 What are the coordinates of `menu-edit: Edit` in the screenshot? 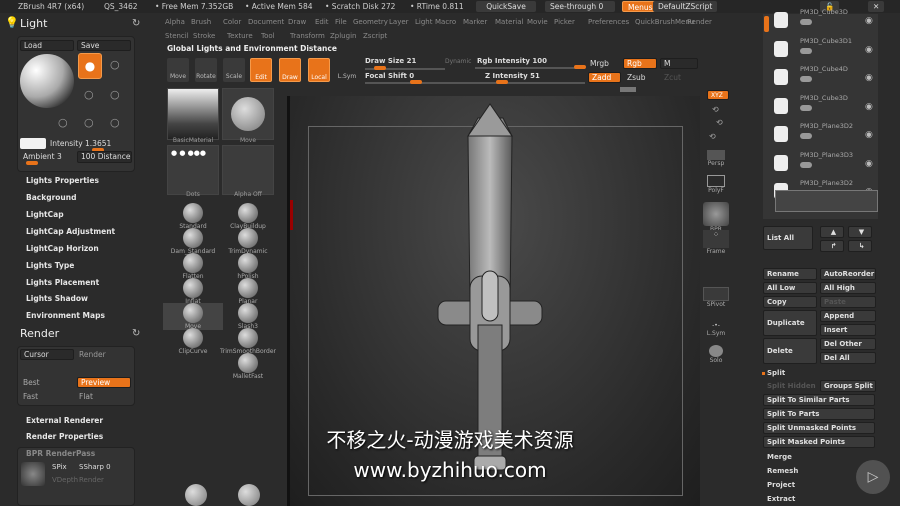 It's located at (322, 22).